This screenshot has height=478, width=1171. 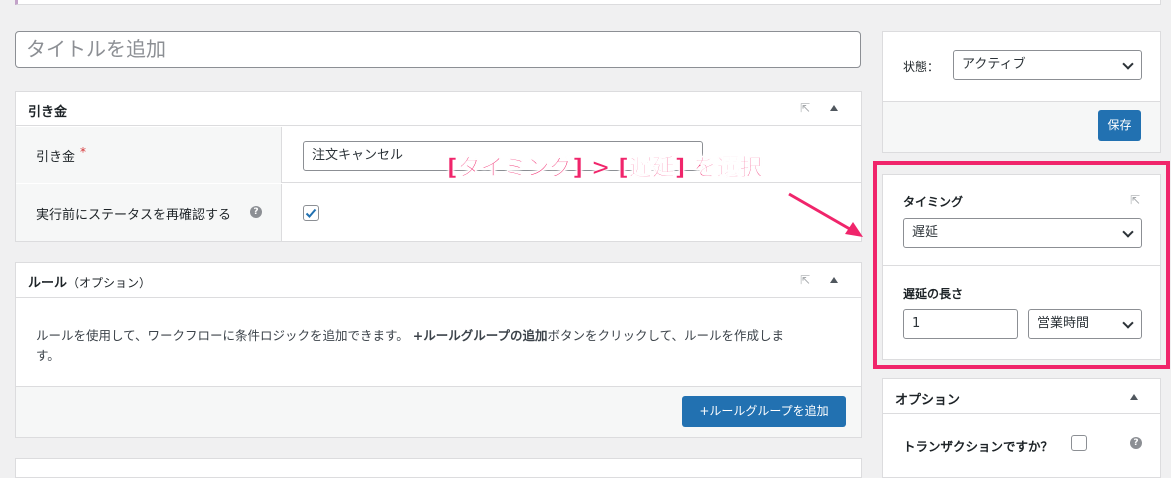 I want to click on annotation-arrow-icon, so click(x=825, y=214).